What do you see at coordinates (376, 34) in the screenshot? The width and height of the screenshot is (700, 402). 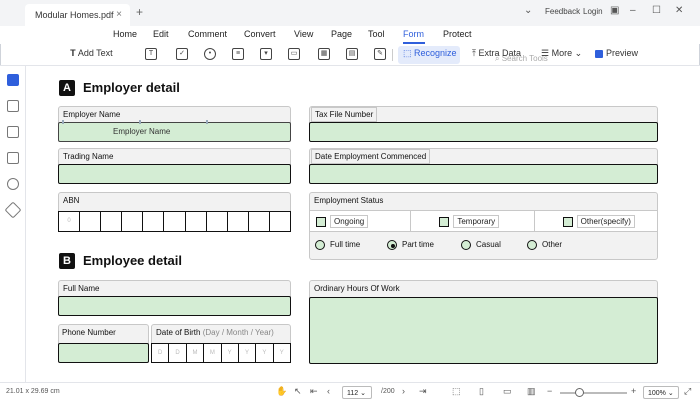 I see `menu-tool: Tool` at bounding box center [376, 34].